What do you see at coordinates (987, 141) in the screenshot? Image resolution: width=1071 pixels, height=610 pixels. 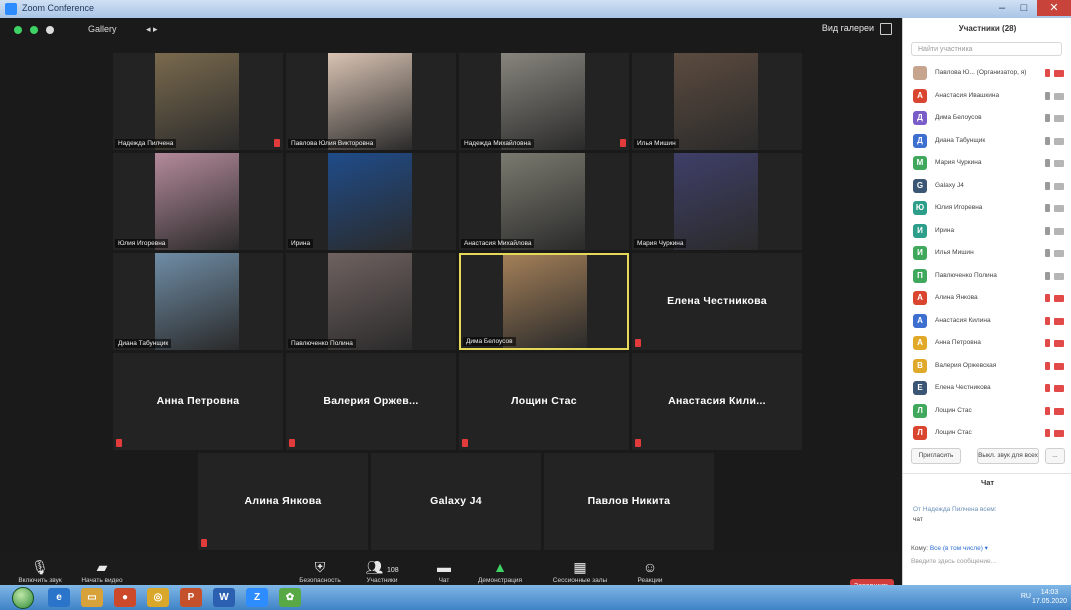 I see `participant-row: Д Диана Табунщик` at bounding box center [987, 141].